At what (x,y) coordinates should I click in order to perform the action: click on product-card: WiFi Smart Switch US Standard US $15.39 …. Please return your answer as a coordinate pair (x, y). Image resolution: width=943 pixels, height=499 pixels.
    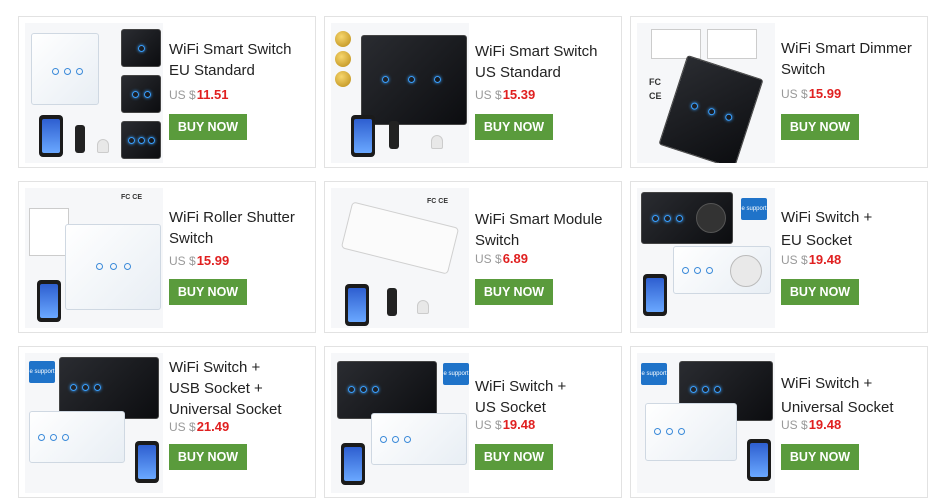
    Looking at the image, I should click on (473, 92).